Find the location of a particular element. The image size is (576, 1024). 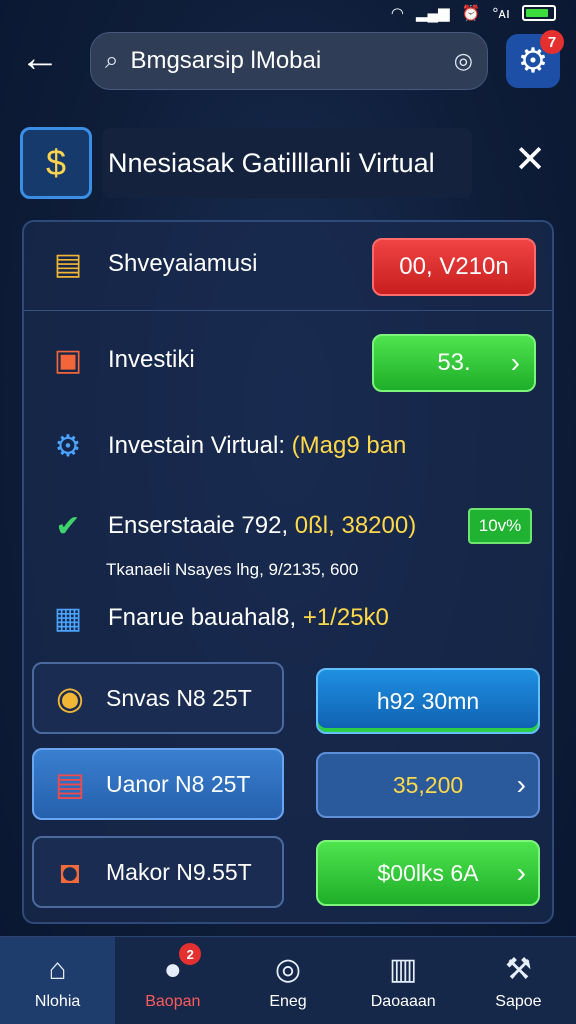

tab-chat: ● 2 Baopan is located at coordinates (172, 980).